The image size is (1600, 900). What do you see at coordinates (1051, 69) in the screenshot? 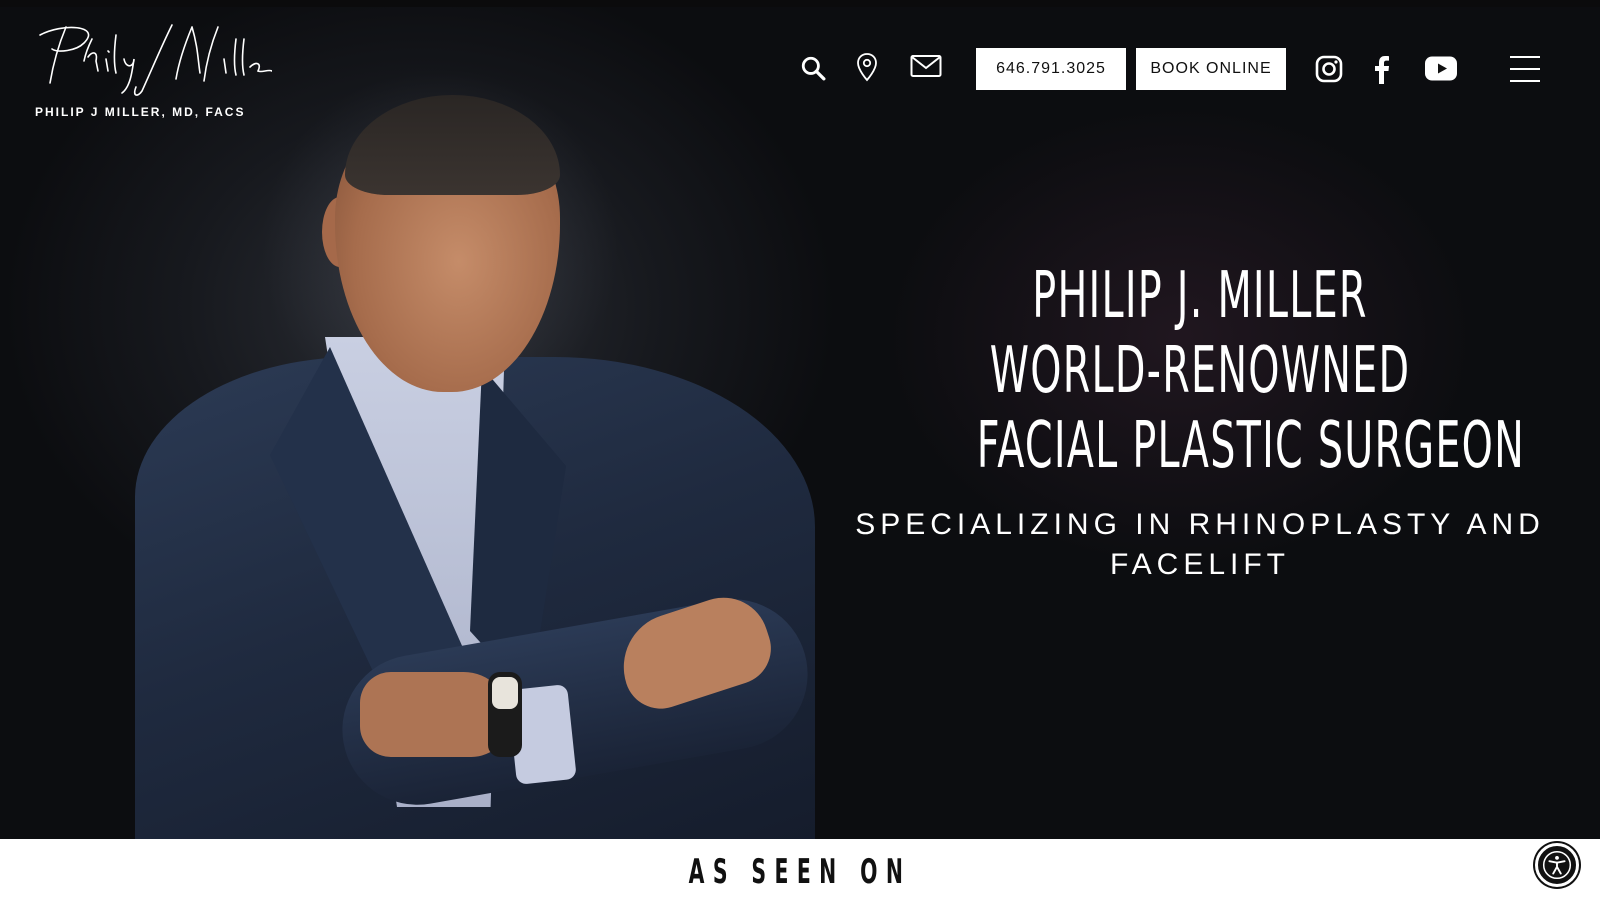
I see `phone-button: 646.791.3025` at bounding box center [1051, 69].